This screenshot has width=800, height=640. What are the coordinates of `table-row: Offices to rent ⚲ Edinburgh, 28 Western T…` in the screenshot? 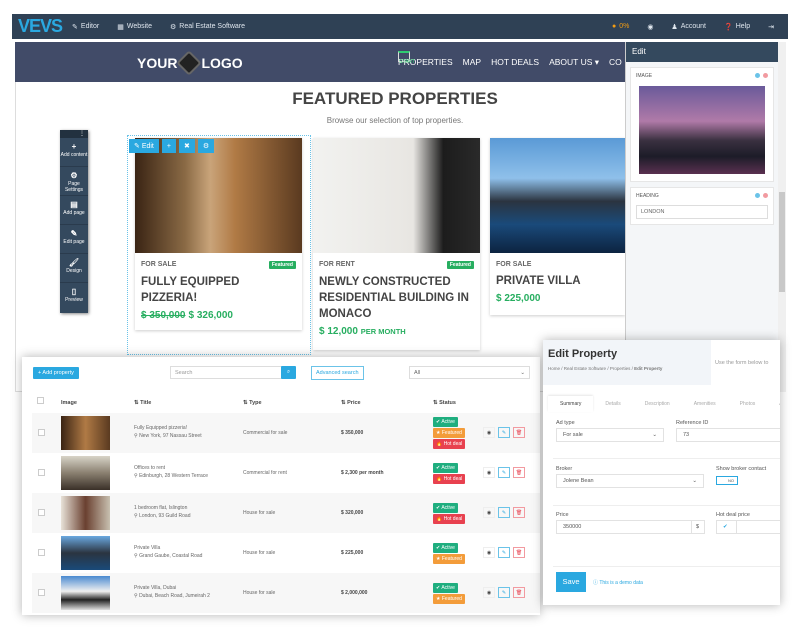 It's located at (286, 473).